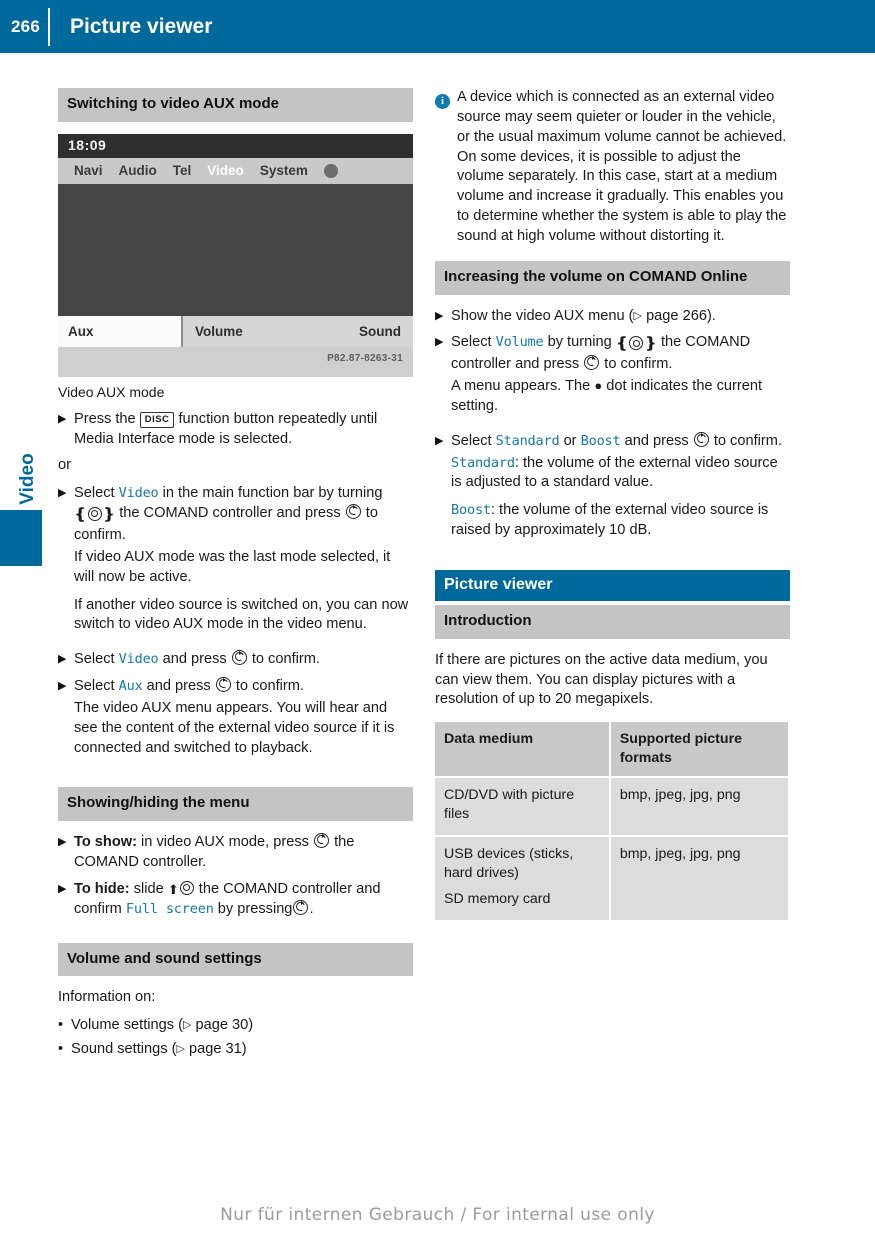 This screenshot has height=1241, width=875. What do you see at coordinates (107, 997) in the screenshot?
I see `information-on-label: Information on:` at bounding box center [107, 997].